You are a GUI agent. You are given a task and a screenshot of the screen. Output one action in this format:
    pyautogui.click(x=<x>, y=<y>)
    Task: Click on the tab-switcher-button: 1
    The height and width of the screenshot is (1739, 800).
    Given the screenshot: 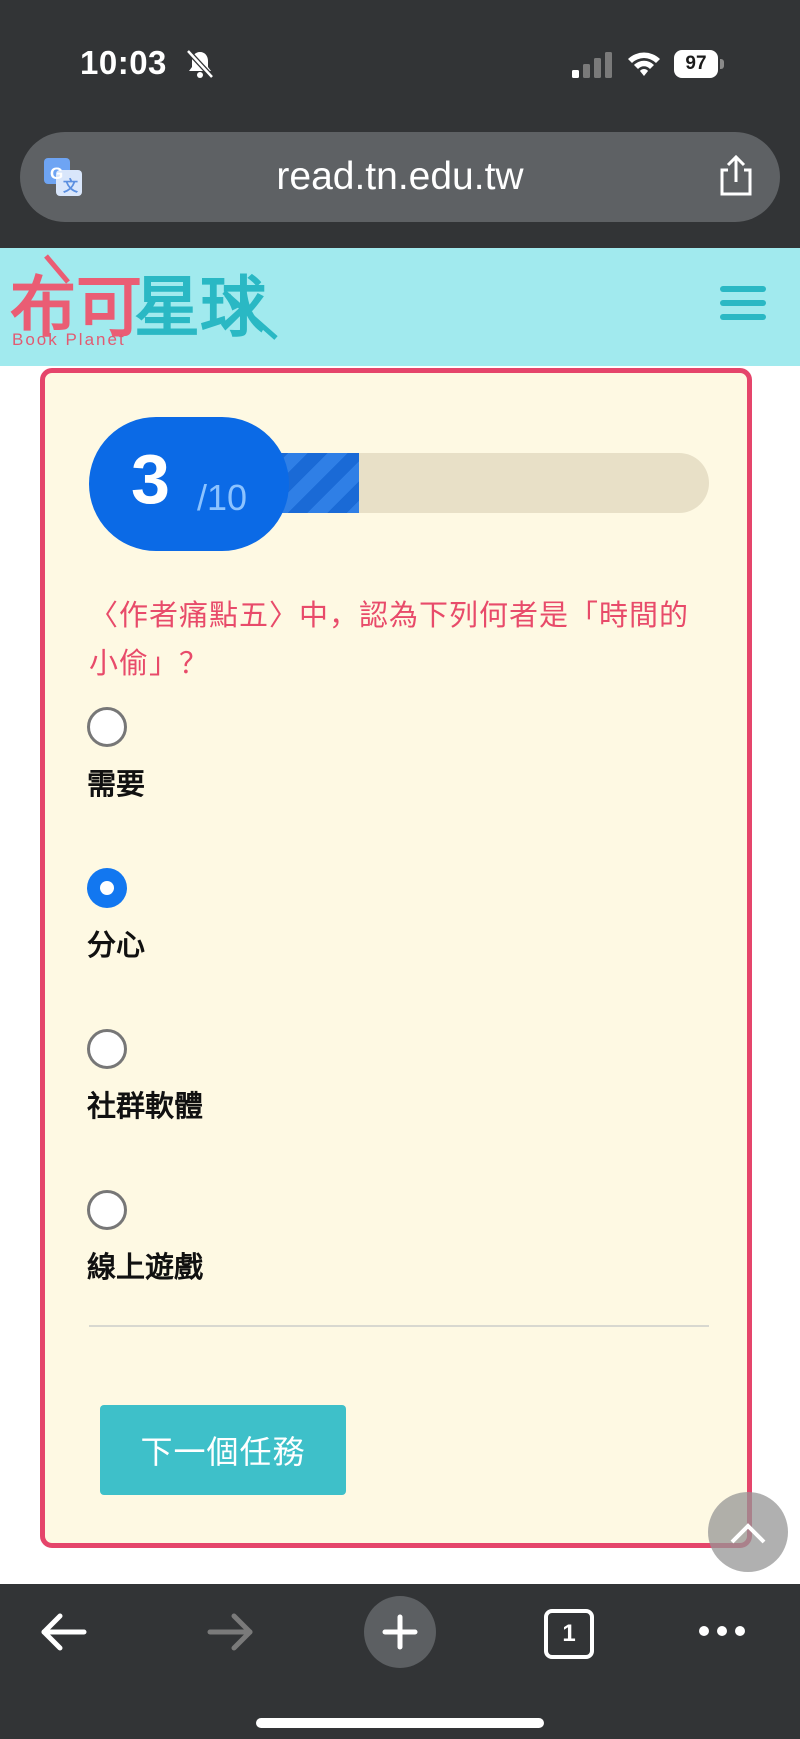 What is the action you would take?
    pyautogui.click(x=569, y=1634)
    